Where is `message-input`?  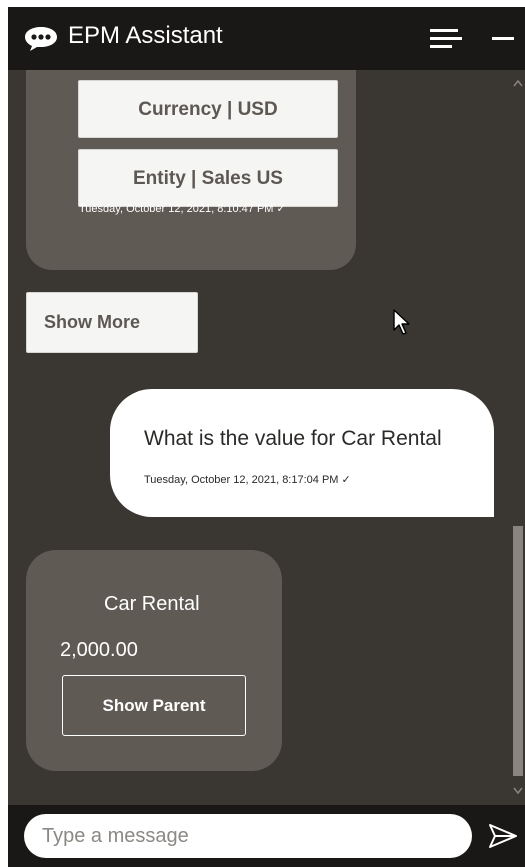 message-input is located at coordinates (248, 836).